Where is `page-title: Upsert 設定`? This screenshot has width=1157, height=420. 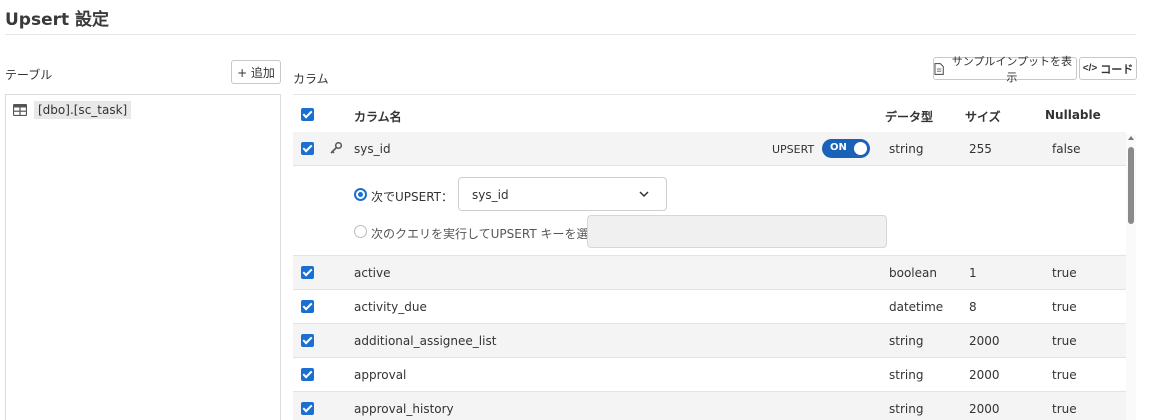
page-title: Upsert 設定 is located at coordinates (57, 20).